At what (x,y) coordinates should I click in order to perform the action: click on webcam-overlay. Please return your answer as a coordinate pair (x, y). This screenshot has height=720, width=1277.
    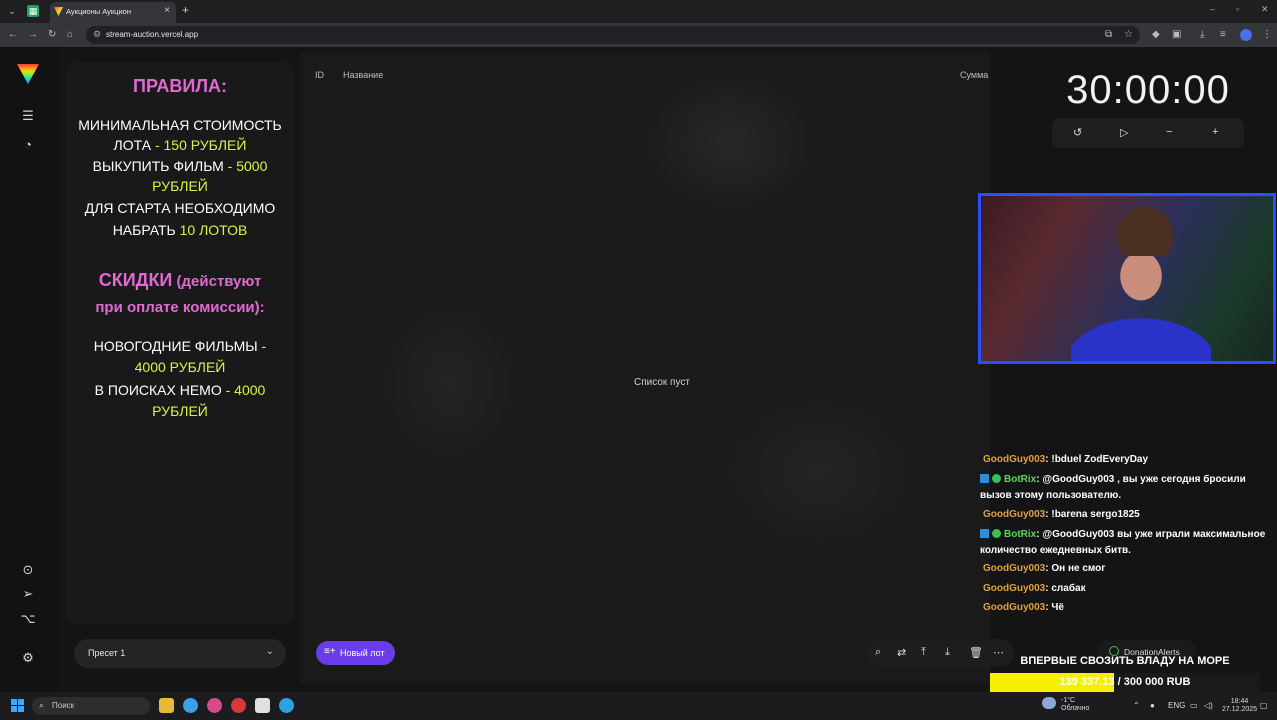
    Looking at the image, I should click on (1127, 278).